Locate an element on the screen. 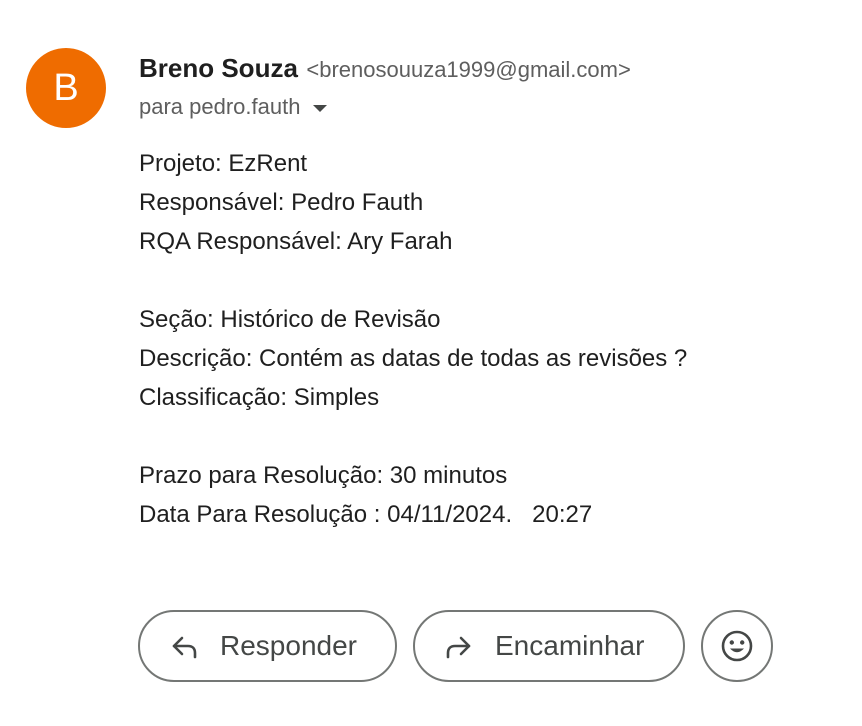 This screenshot has width=862, height=726. recipient-details-toggle: para pedro.fauth is located at coordinates (233, 107).